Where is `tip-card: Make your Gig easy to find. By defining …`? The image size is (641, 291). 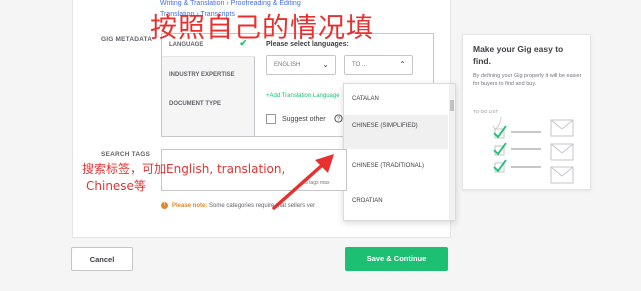 tip-card: Make your Gig easy to find. By defining … is located at coordinates (526, 112).